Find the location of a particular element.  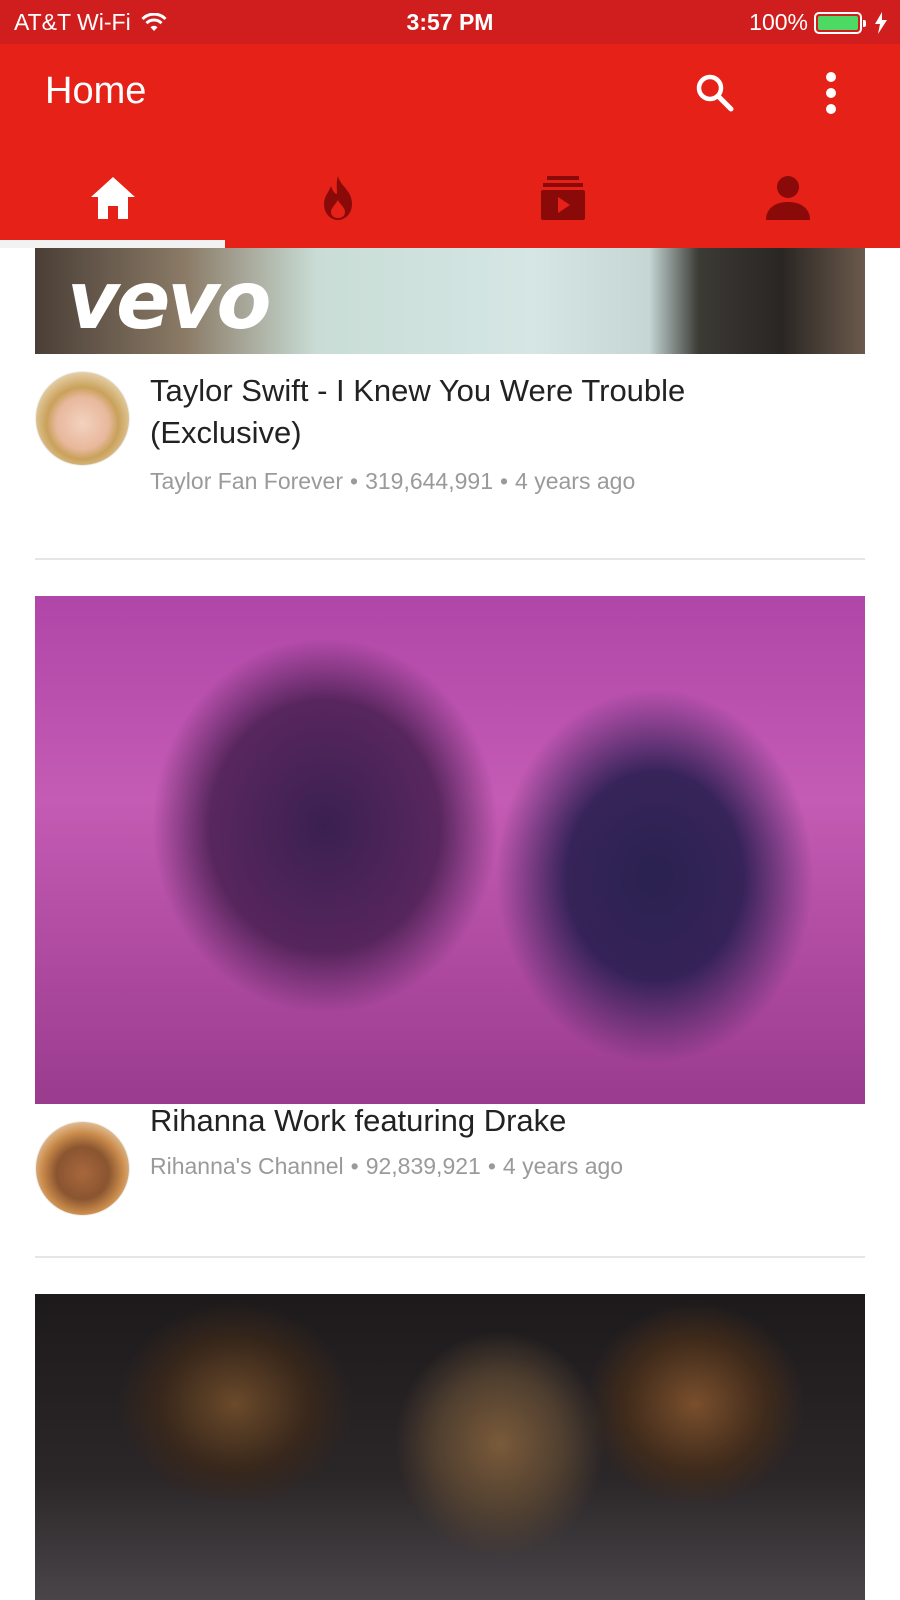

battery-percent: 100% is located at coordinates (778, 22).